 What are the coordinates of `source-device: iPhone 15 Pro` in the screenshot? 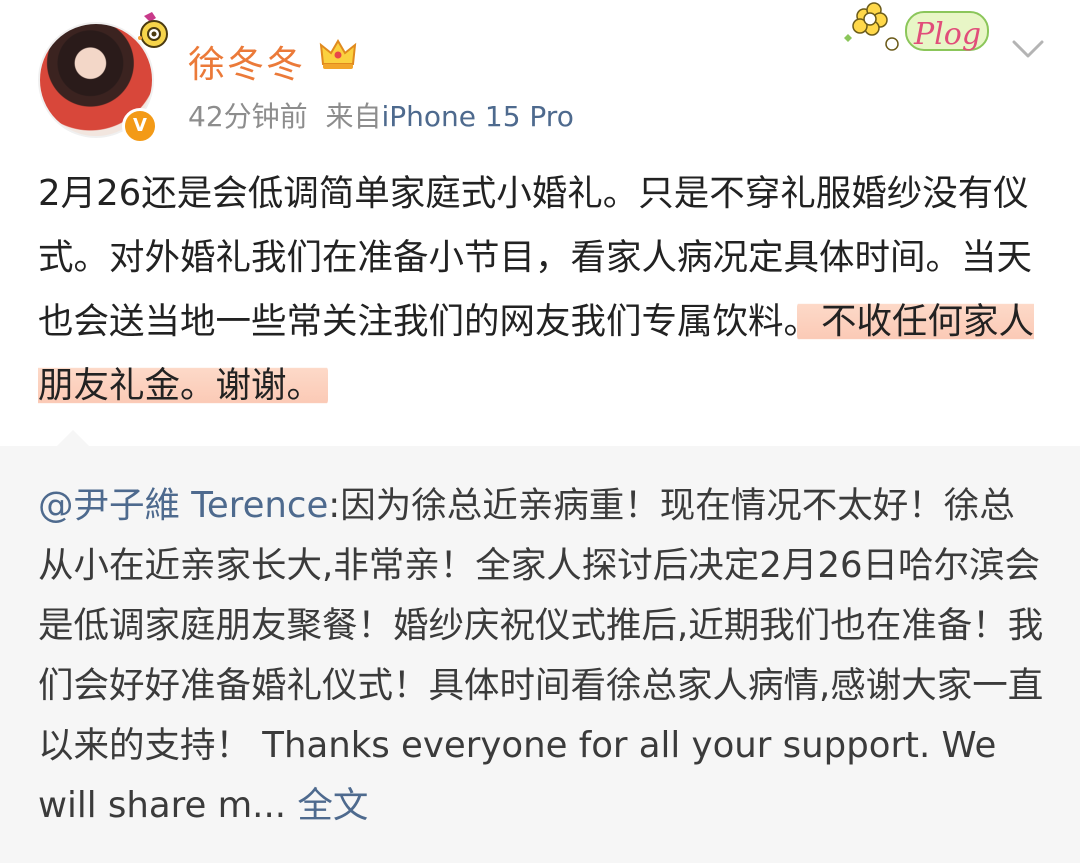 It's located at (477, 116).